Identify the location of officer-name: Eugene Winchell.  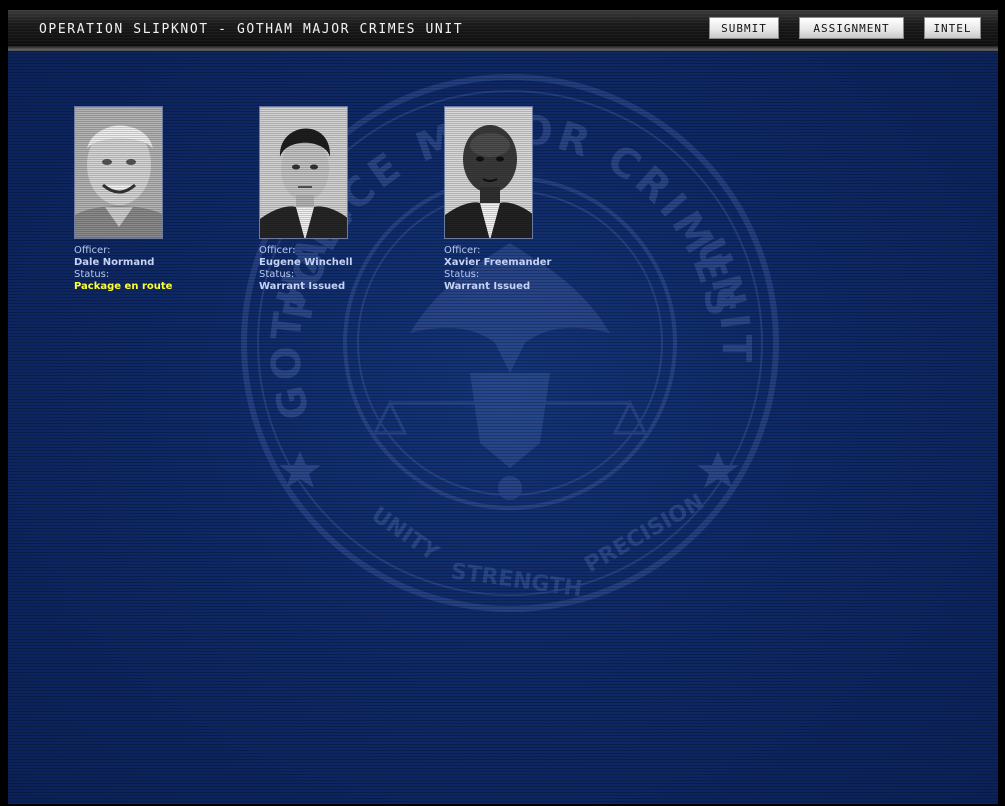
(306, 262).